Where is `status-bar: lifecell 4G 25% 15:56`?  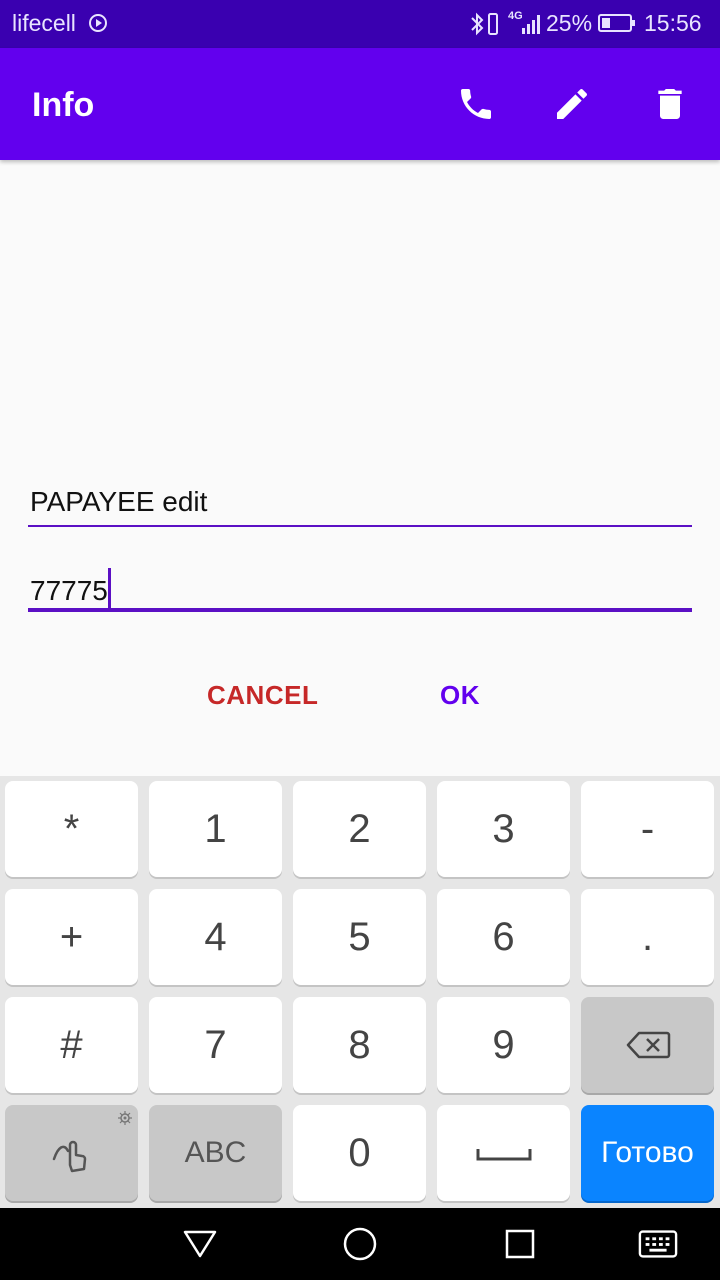 status-bar: lifecell 4G 25% 15:56 is located at coordinates (360, 24).